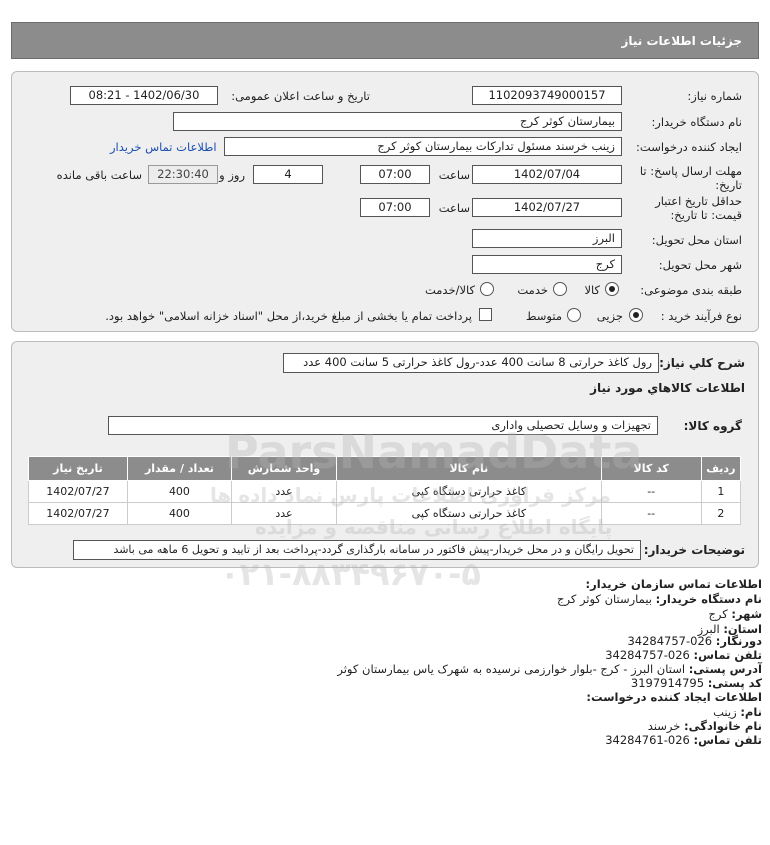  I want to click on process-option-minor: جزیی, so click(609, 316).